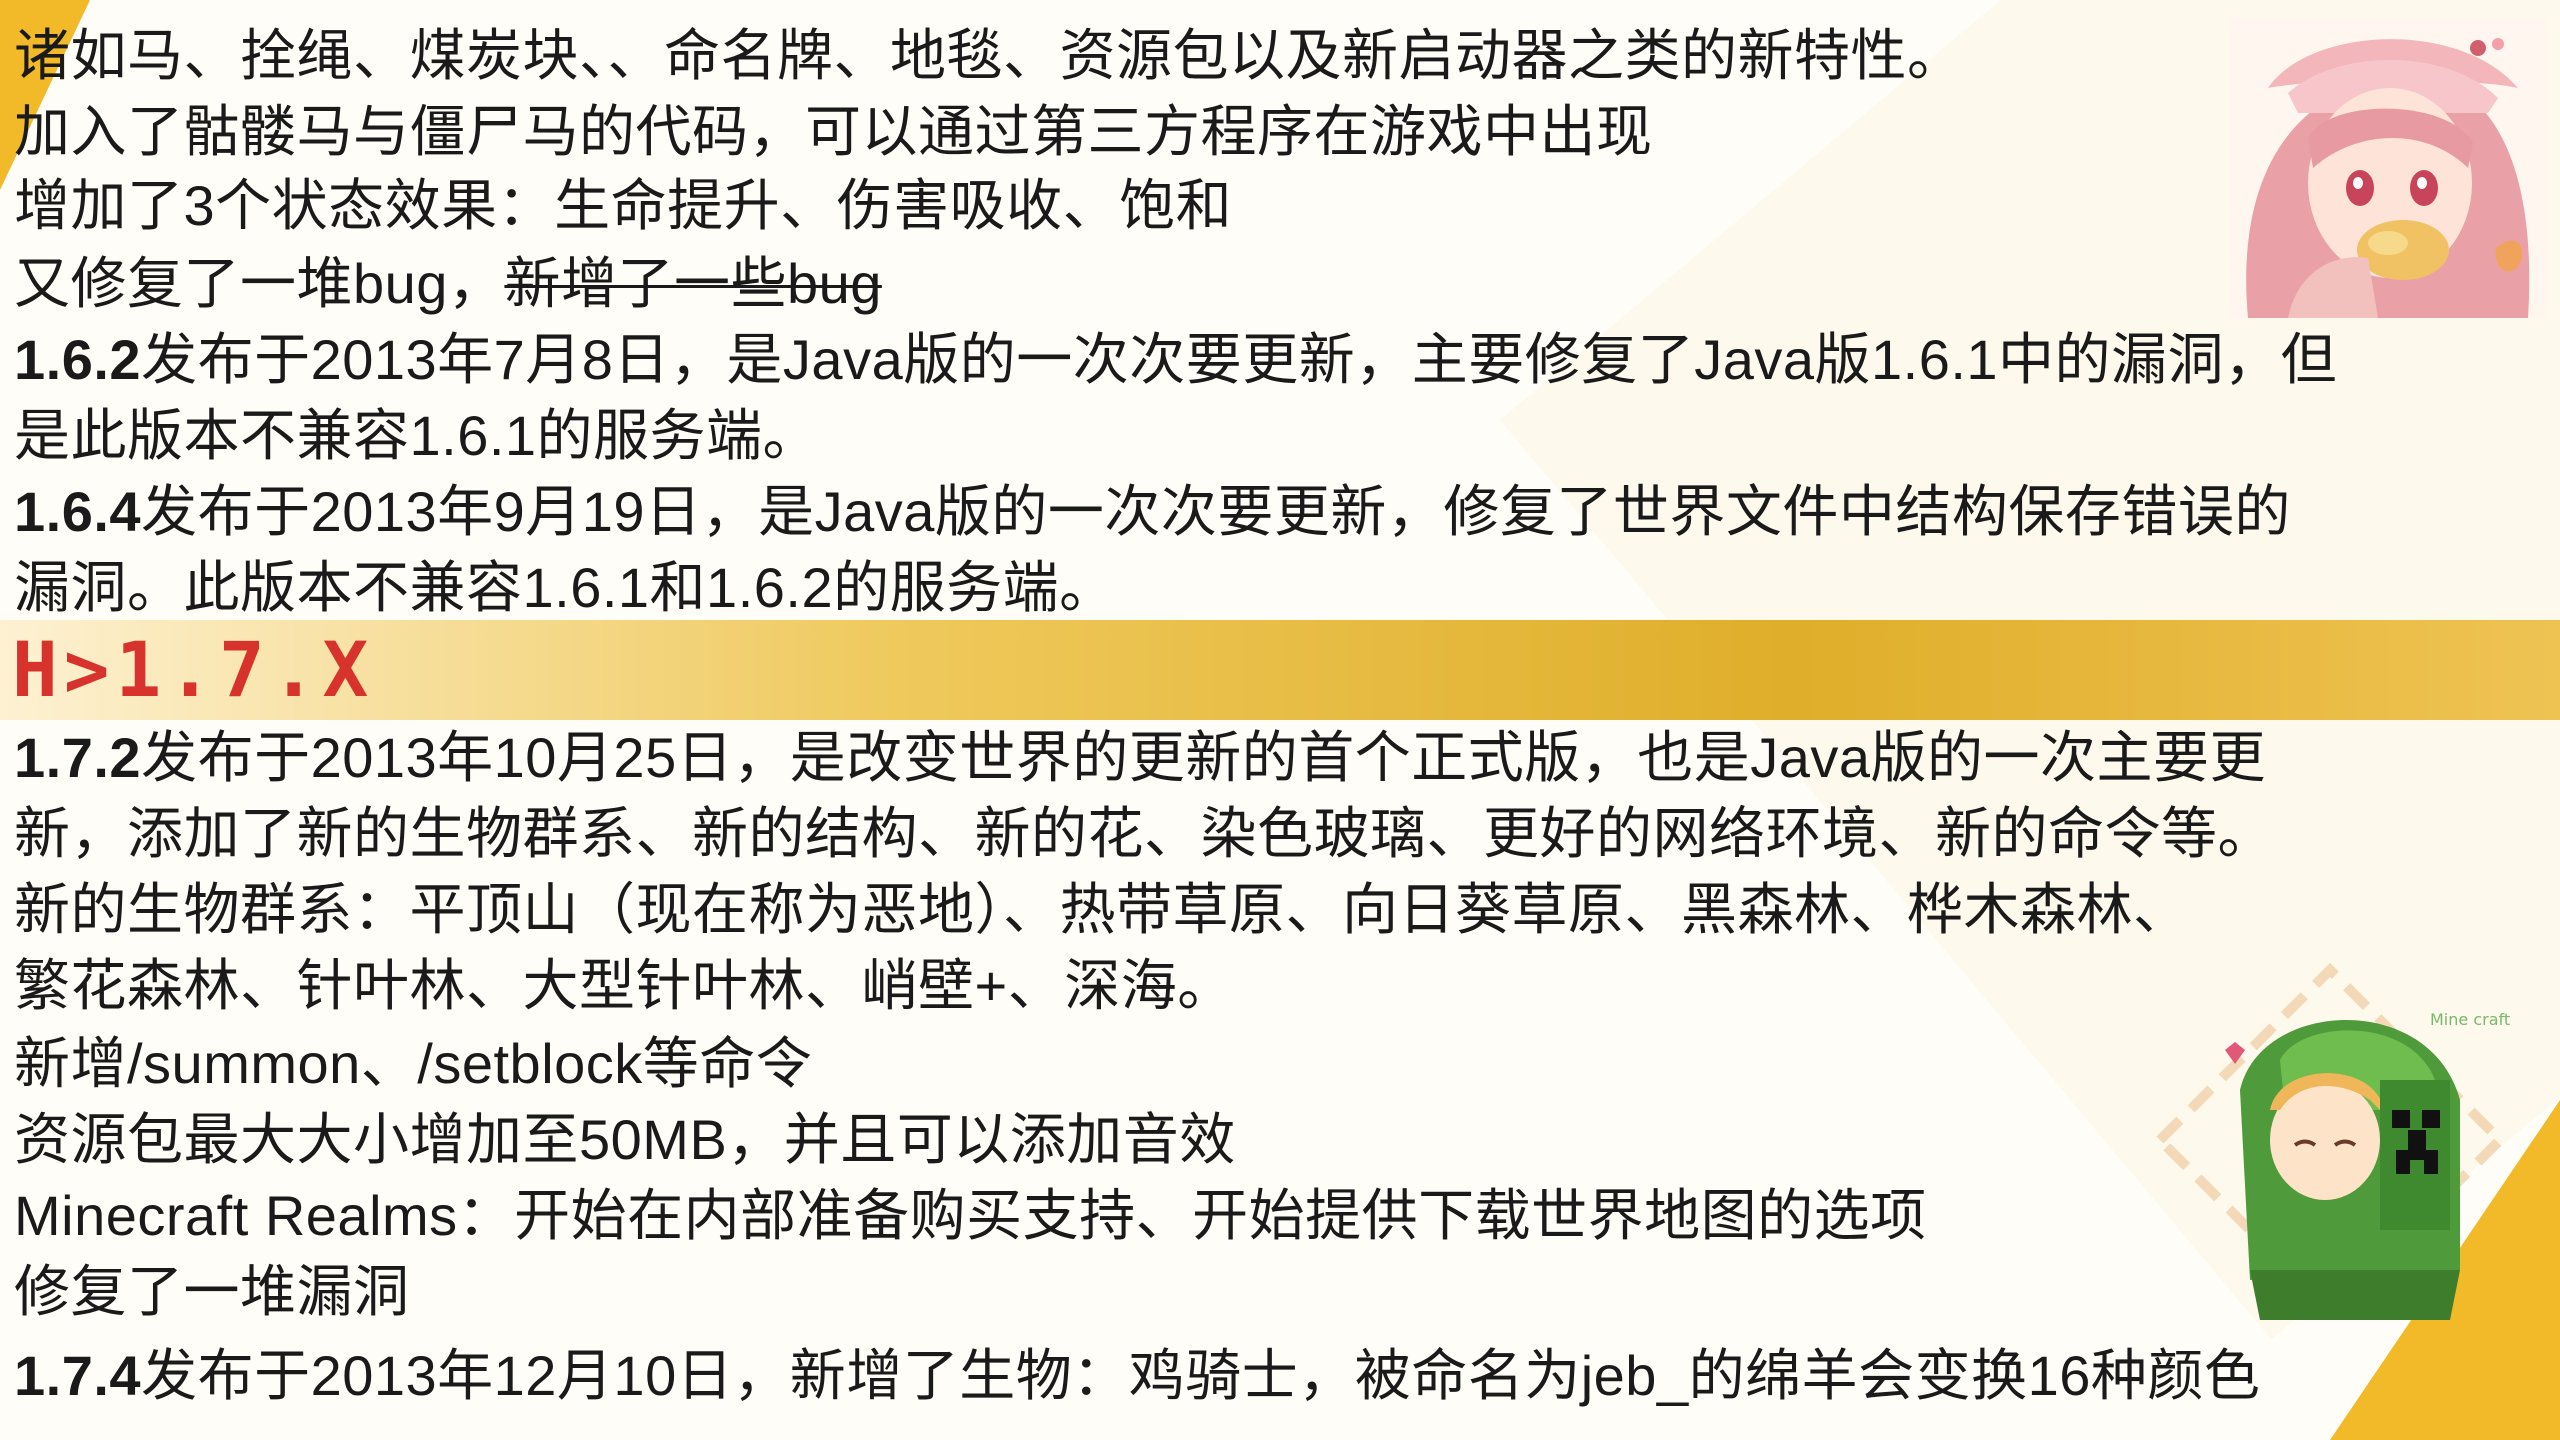 The width and height of the screenshot is (2560, 1440). I want to click on text-line: 新增/summon、/setblock等命令, so click(413, 1064).